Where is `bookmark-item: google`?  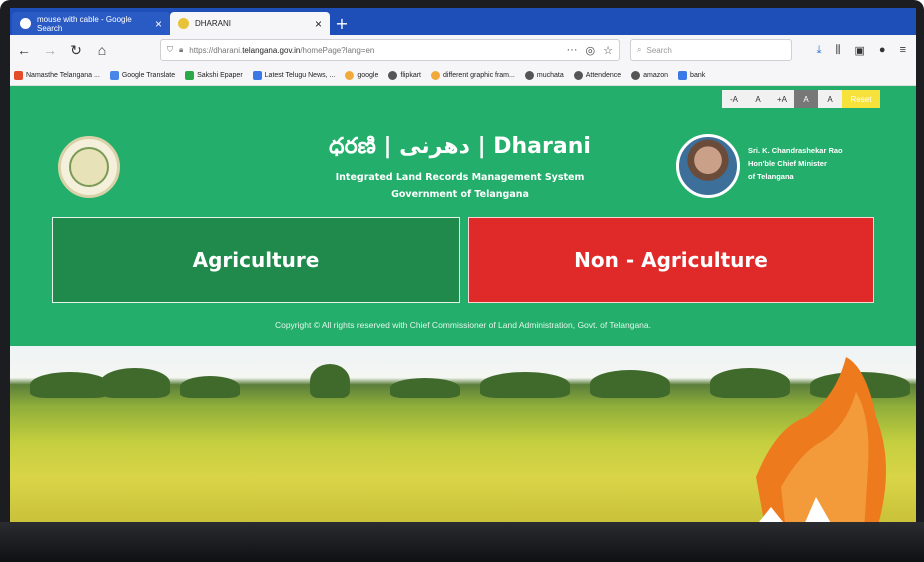
bookmark-item: google is located at coordinates (362, 75).